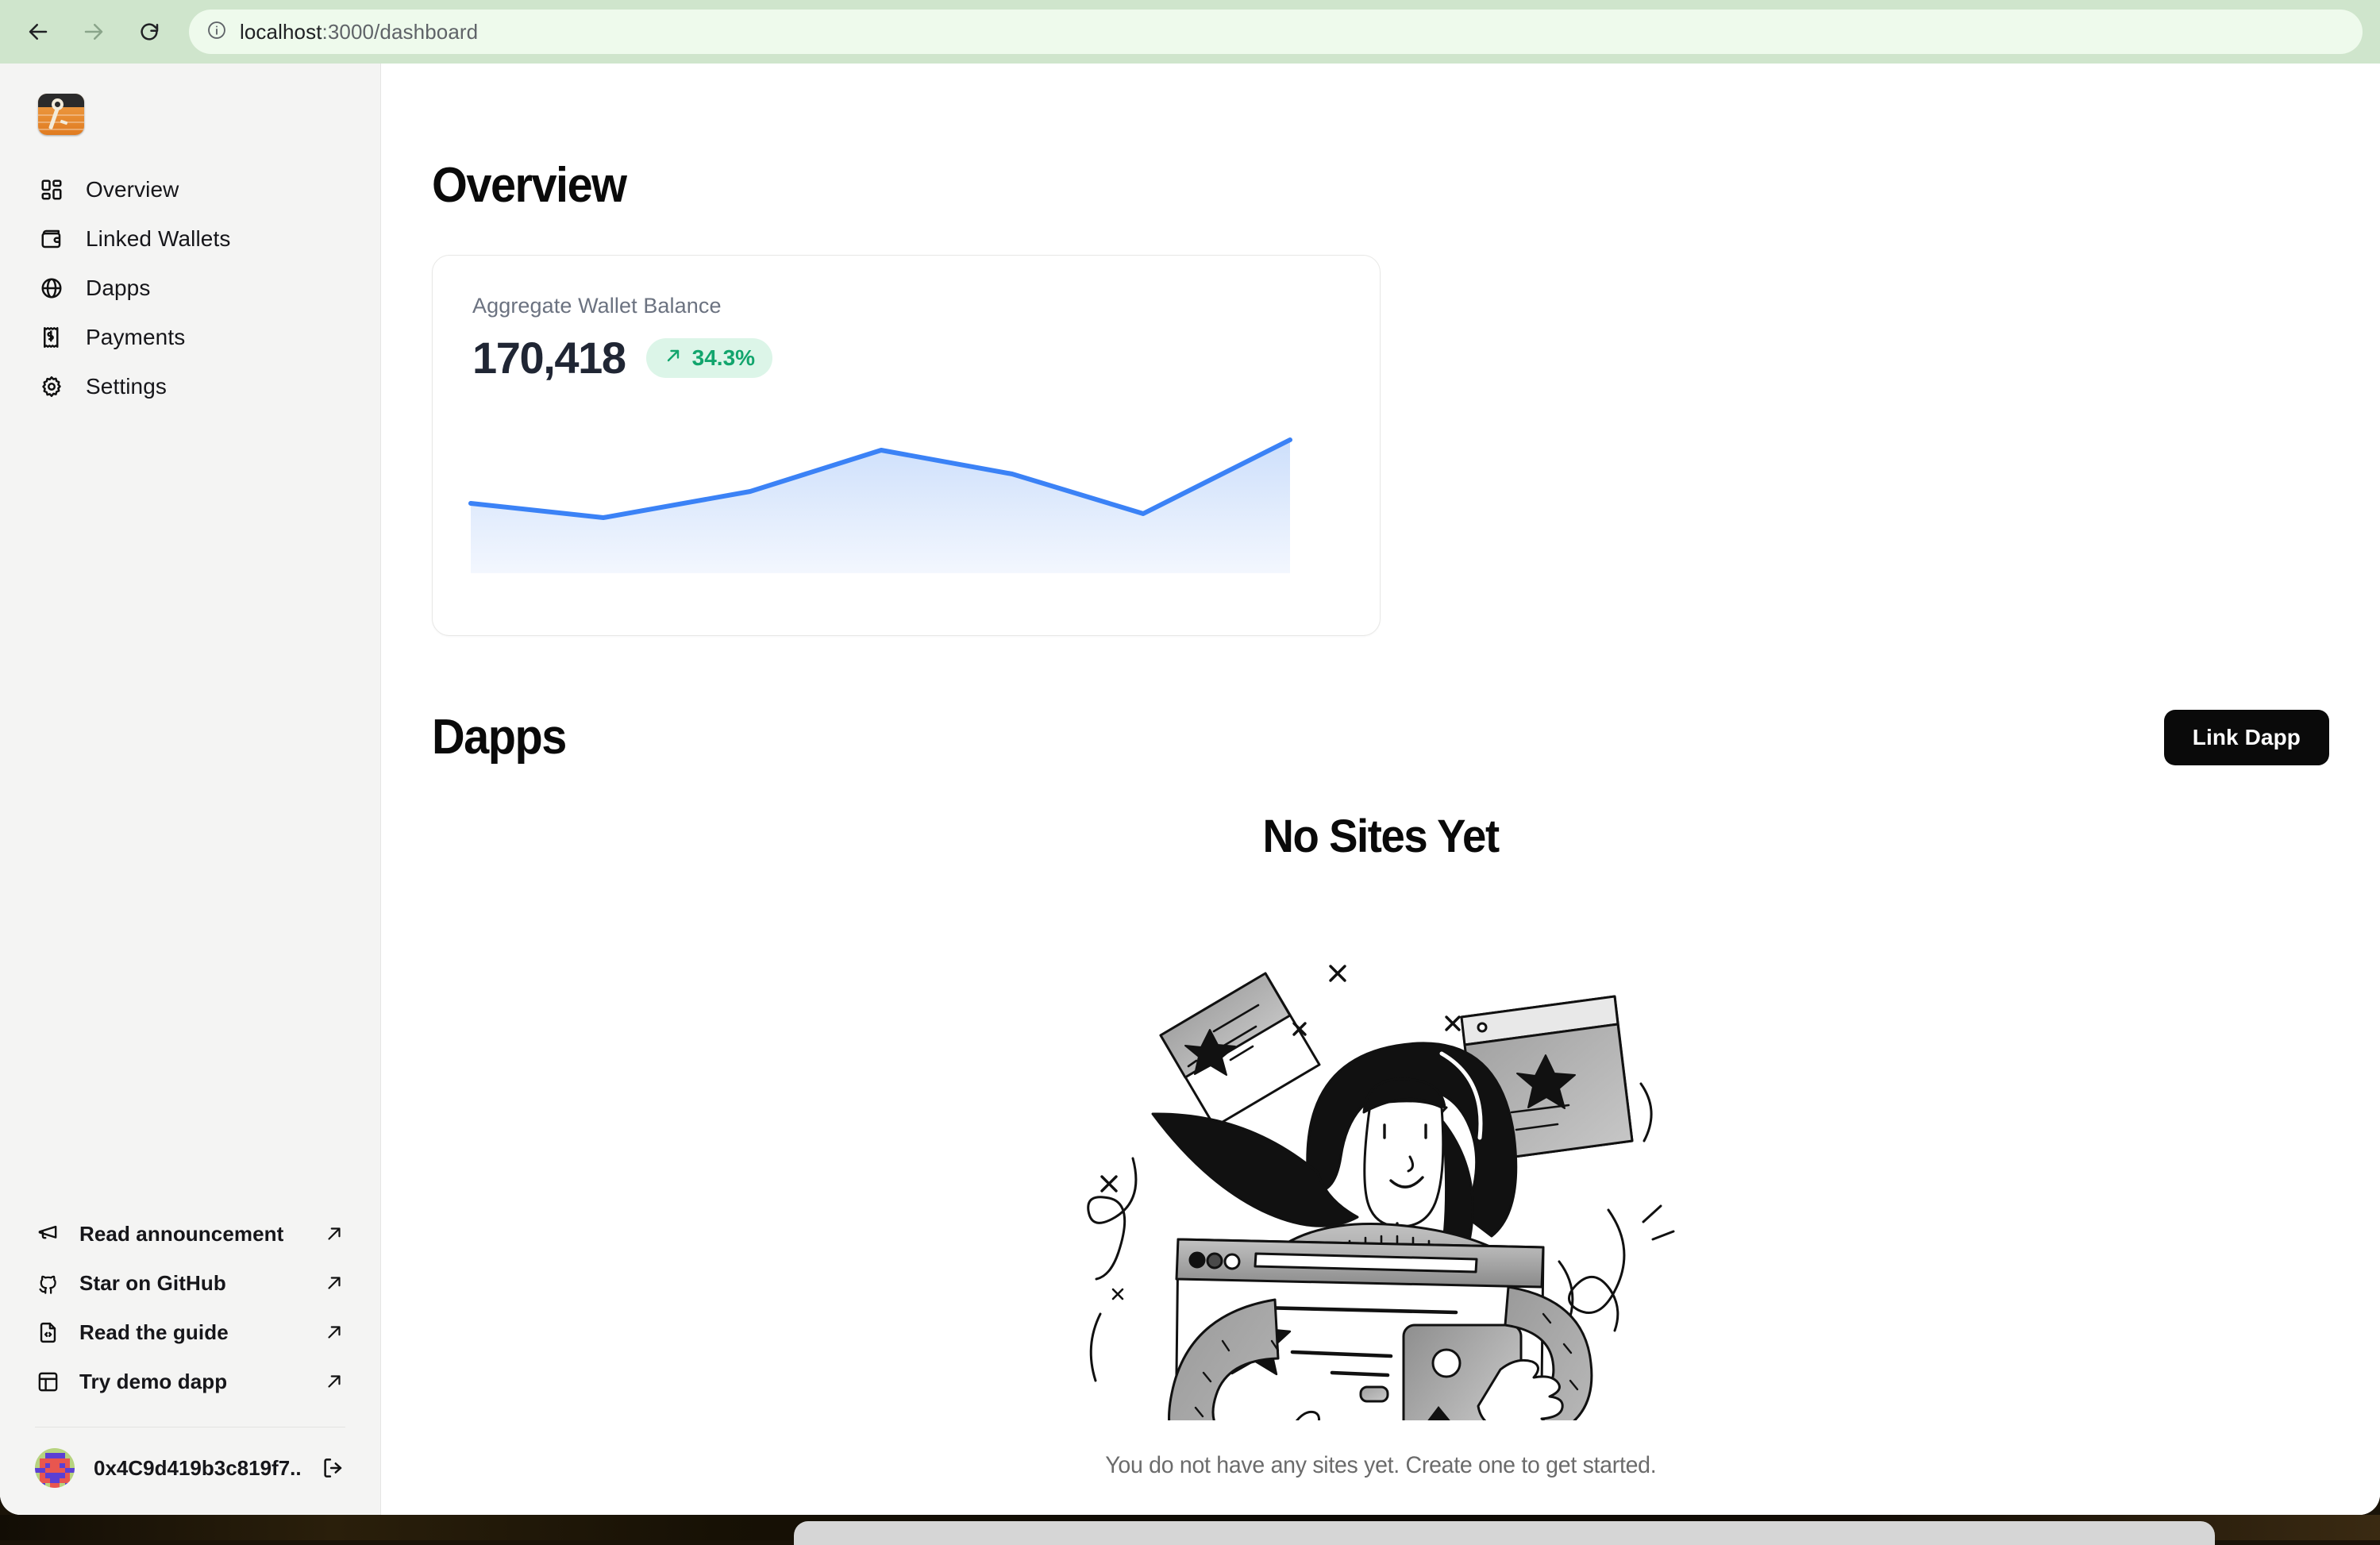  I want to click on address-bar-url: localhost:3000/dashboard, so click(359, 32).